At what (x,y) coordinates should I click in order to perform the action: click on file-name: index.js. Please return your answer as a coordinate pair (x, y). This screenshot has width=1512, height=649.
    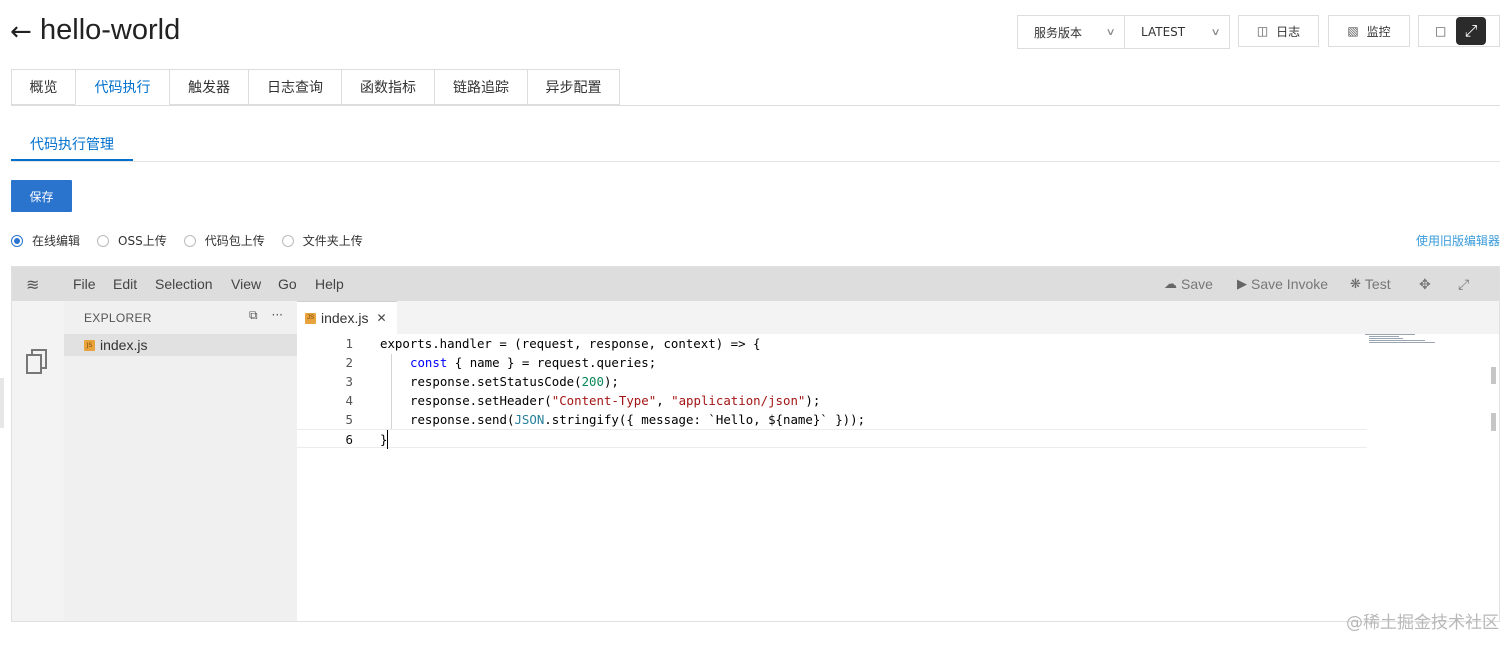
    Looking at the image, I should click on (124, 345).